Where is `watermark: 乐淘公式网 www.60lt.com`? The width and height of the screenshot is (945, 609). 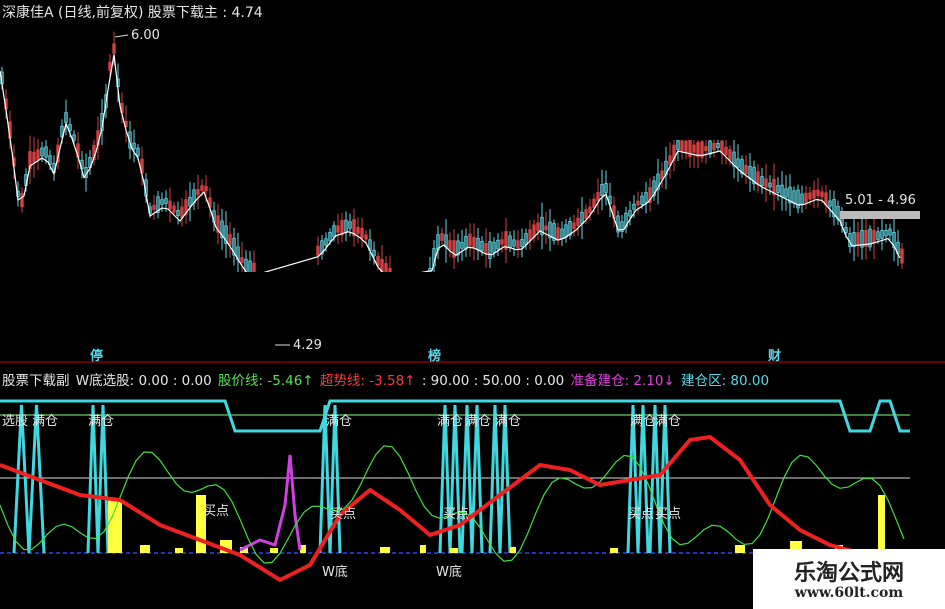
watermark: 乐淘公式网 www.60lt.com is located at coordinates (849, 579).